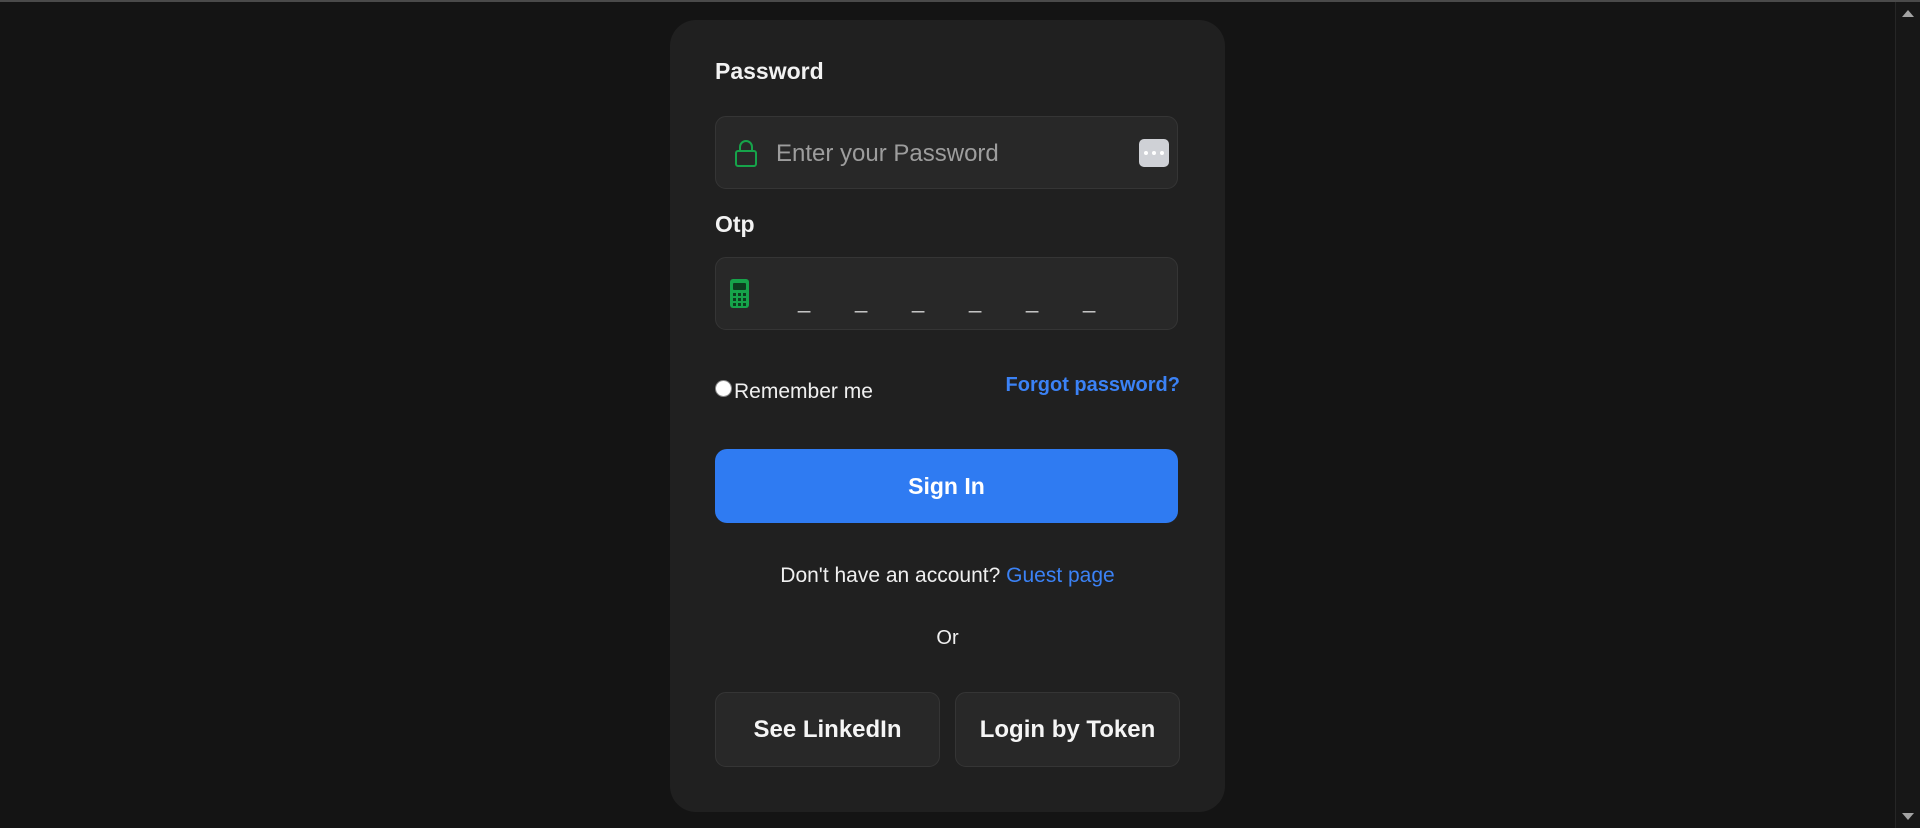  Describe the element at coordinates (769, 71) in the screenshot. I see `password-label: Password` at that location.